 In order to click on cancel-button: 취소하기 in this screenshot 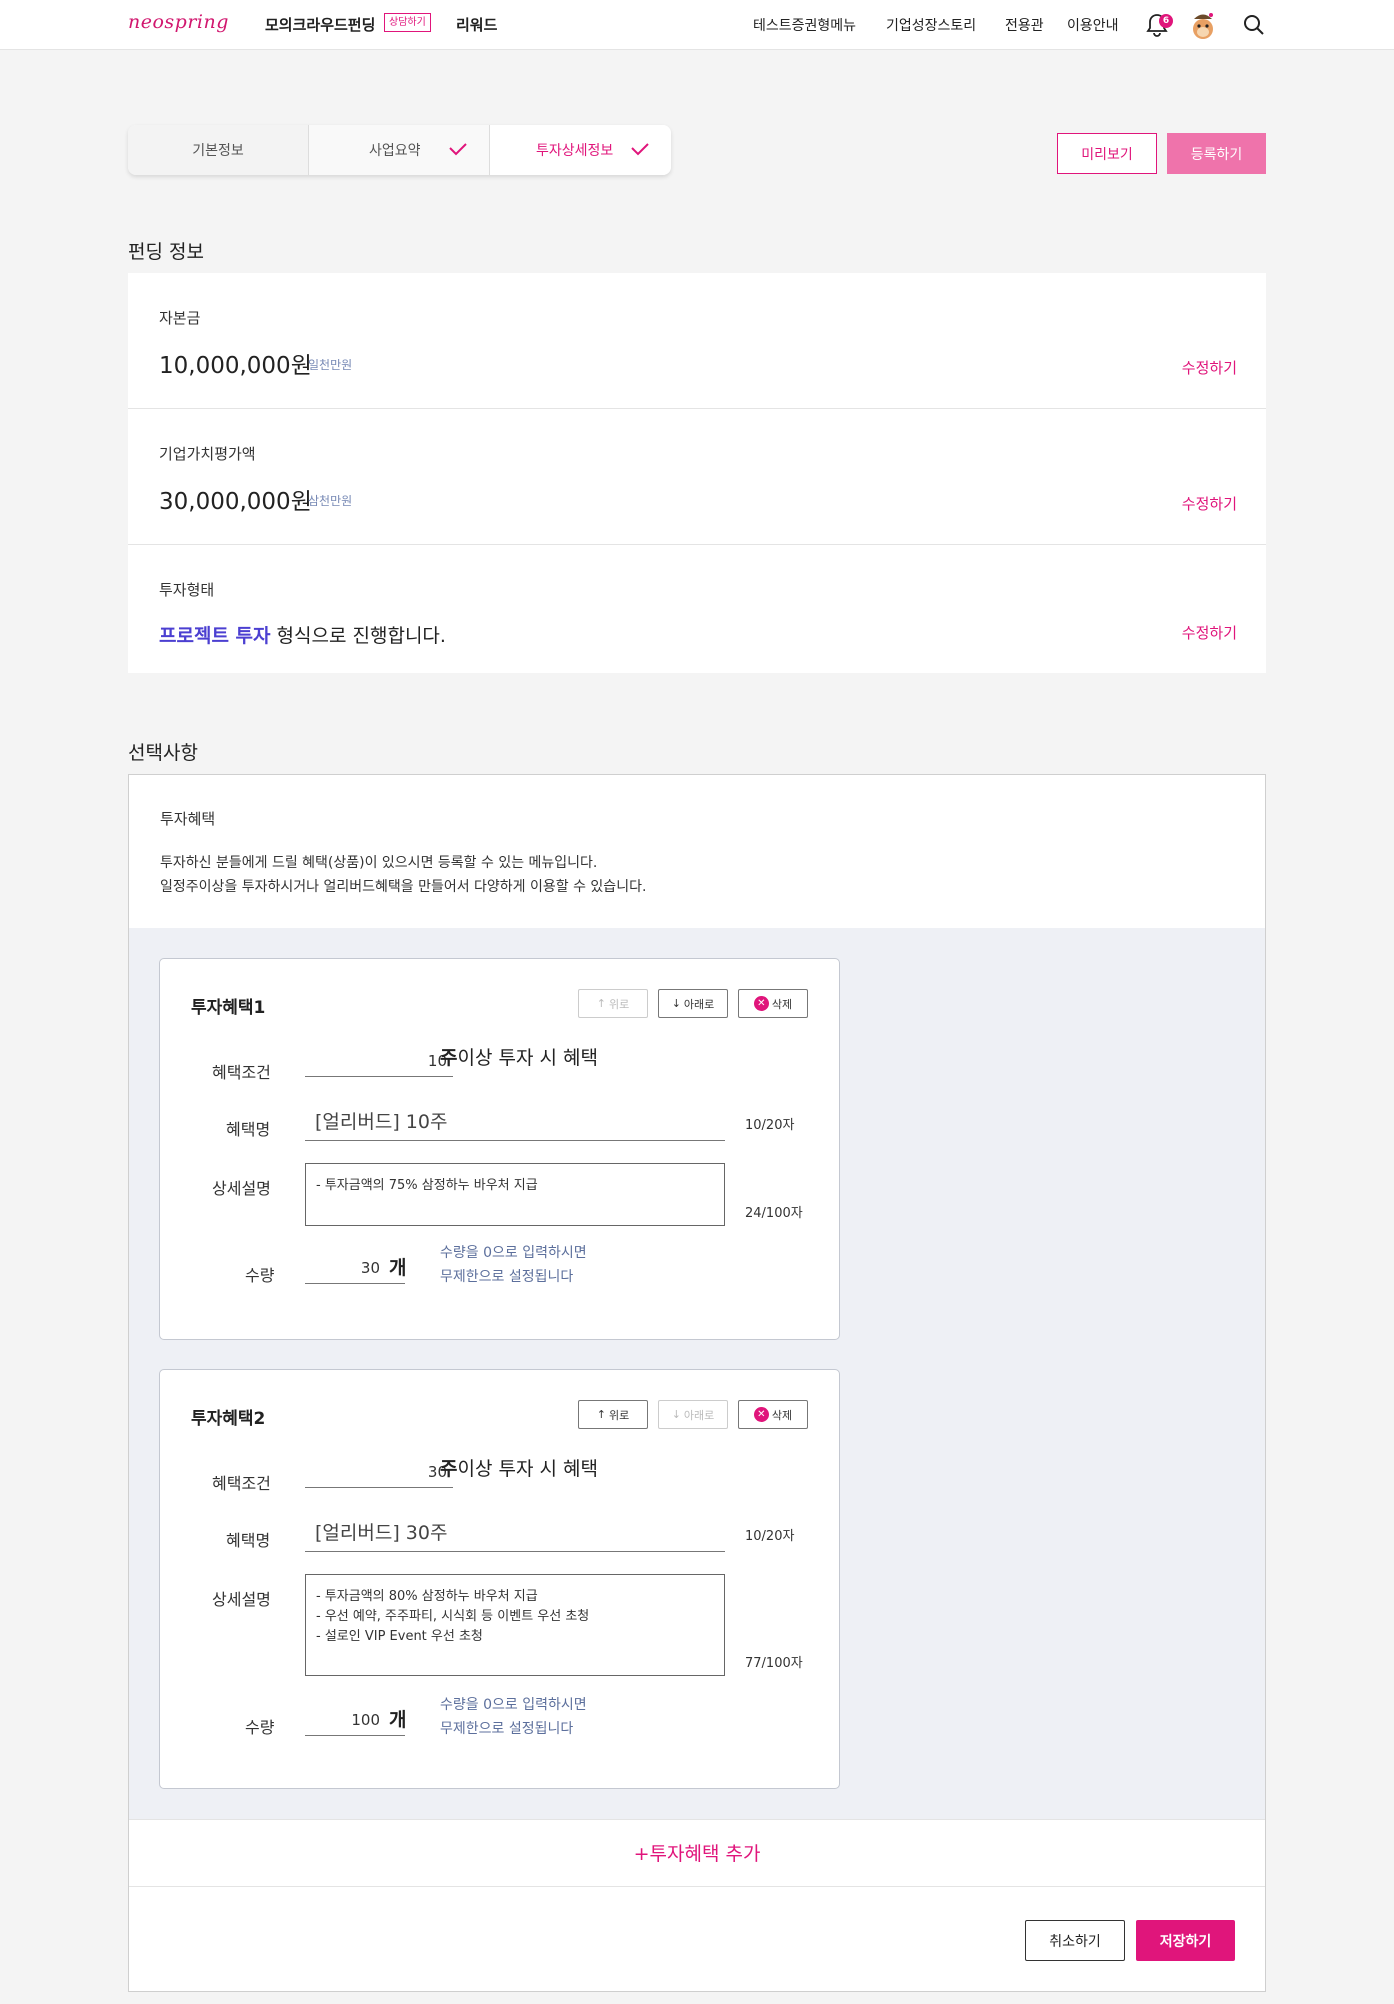, I will do `click(1075, 1940)`.